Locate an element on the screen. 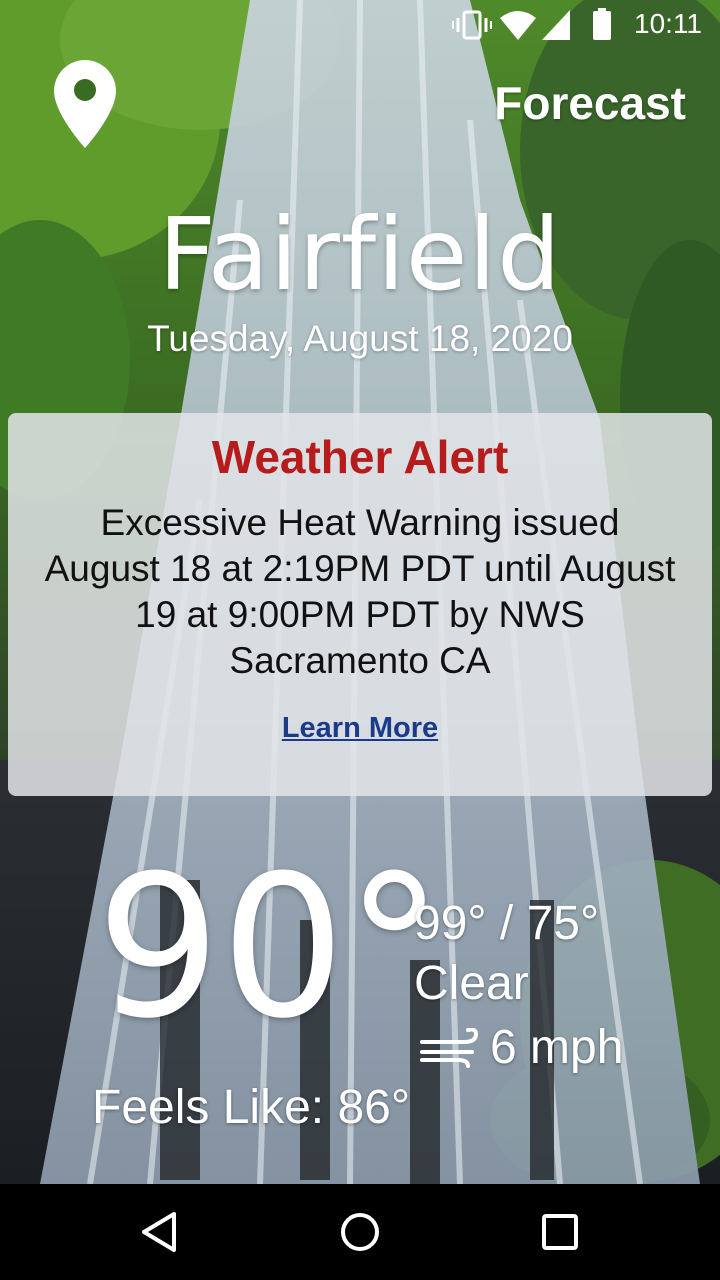 The image size is (720, 1280). current-date: Tuesday, August 18, 2020 is located at coordinates (360, 338).